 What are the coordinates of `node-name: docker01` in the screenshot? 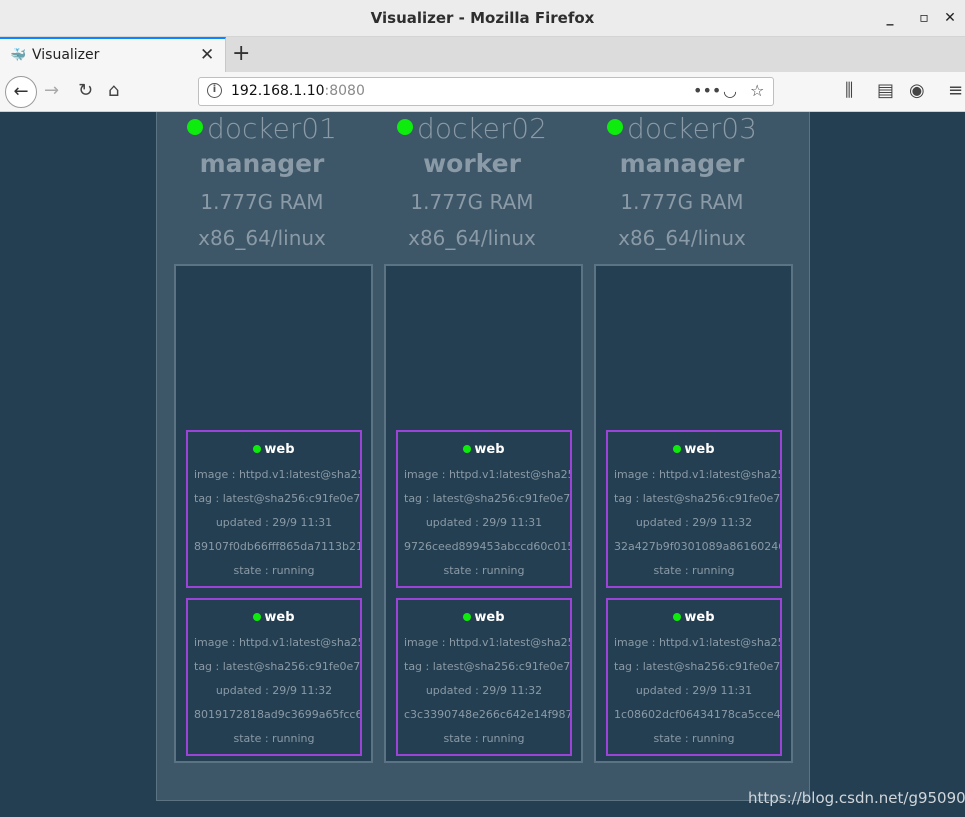 It's located at (262, 128).